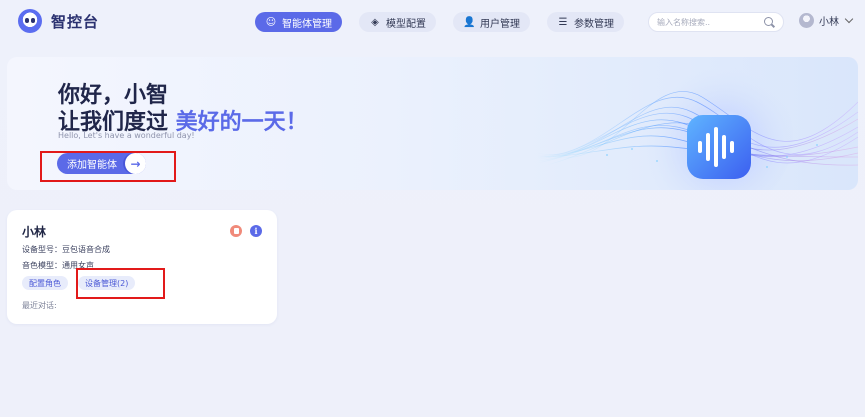  I want to click on recent-conversation-label: 最近对话:, so click(39, 305).